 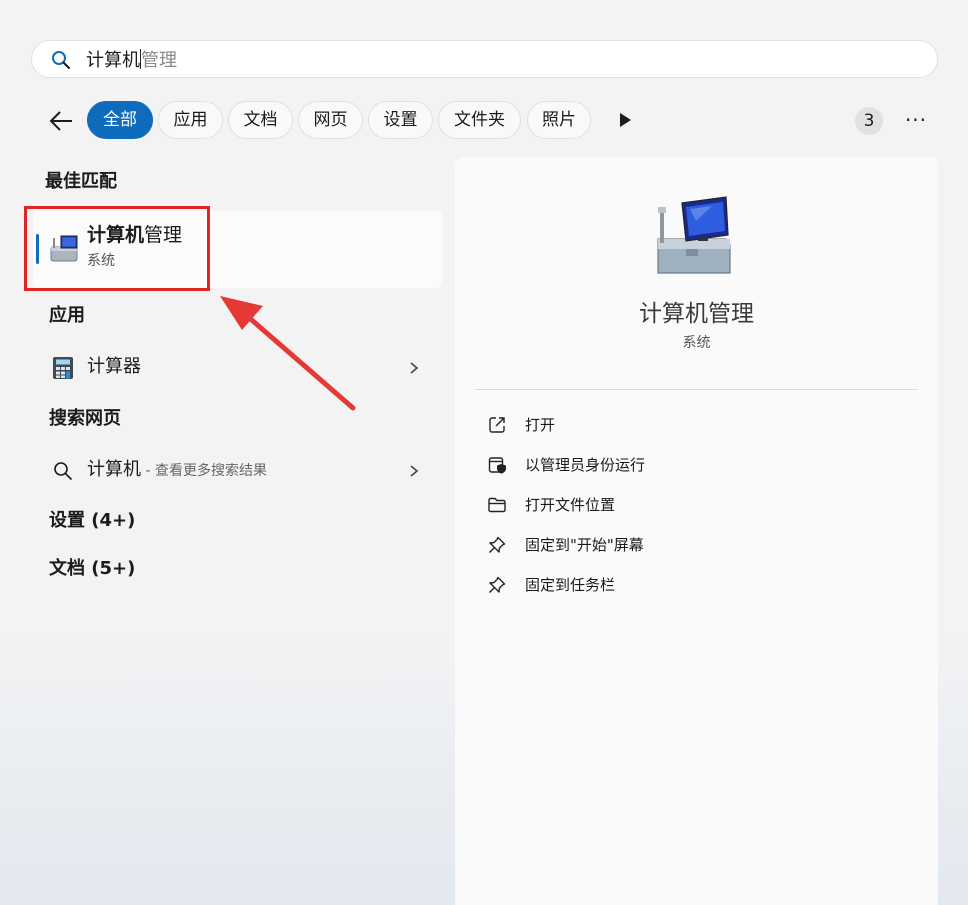 I want to click on action-pin-to-taskbar-label: 固定到任务栏, so click(x=570, y=585).